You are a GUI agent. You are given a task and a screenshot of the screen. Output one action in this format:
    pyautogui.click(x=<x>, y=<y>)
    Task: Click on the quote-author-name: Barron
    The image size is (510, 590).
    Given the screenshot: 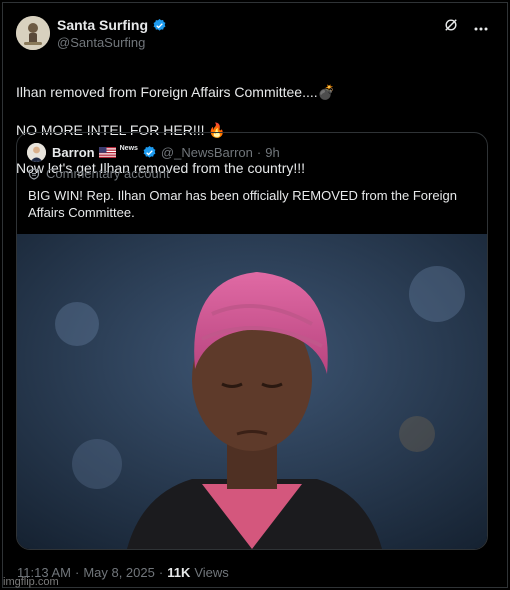 What is the action you would take?
    pyautogui.click(x=73, y=152)
    